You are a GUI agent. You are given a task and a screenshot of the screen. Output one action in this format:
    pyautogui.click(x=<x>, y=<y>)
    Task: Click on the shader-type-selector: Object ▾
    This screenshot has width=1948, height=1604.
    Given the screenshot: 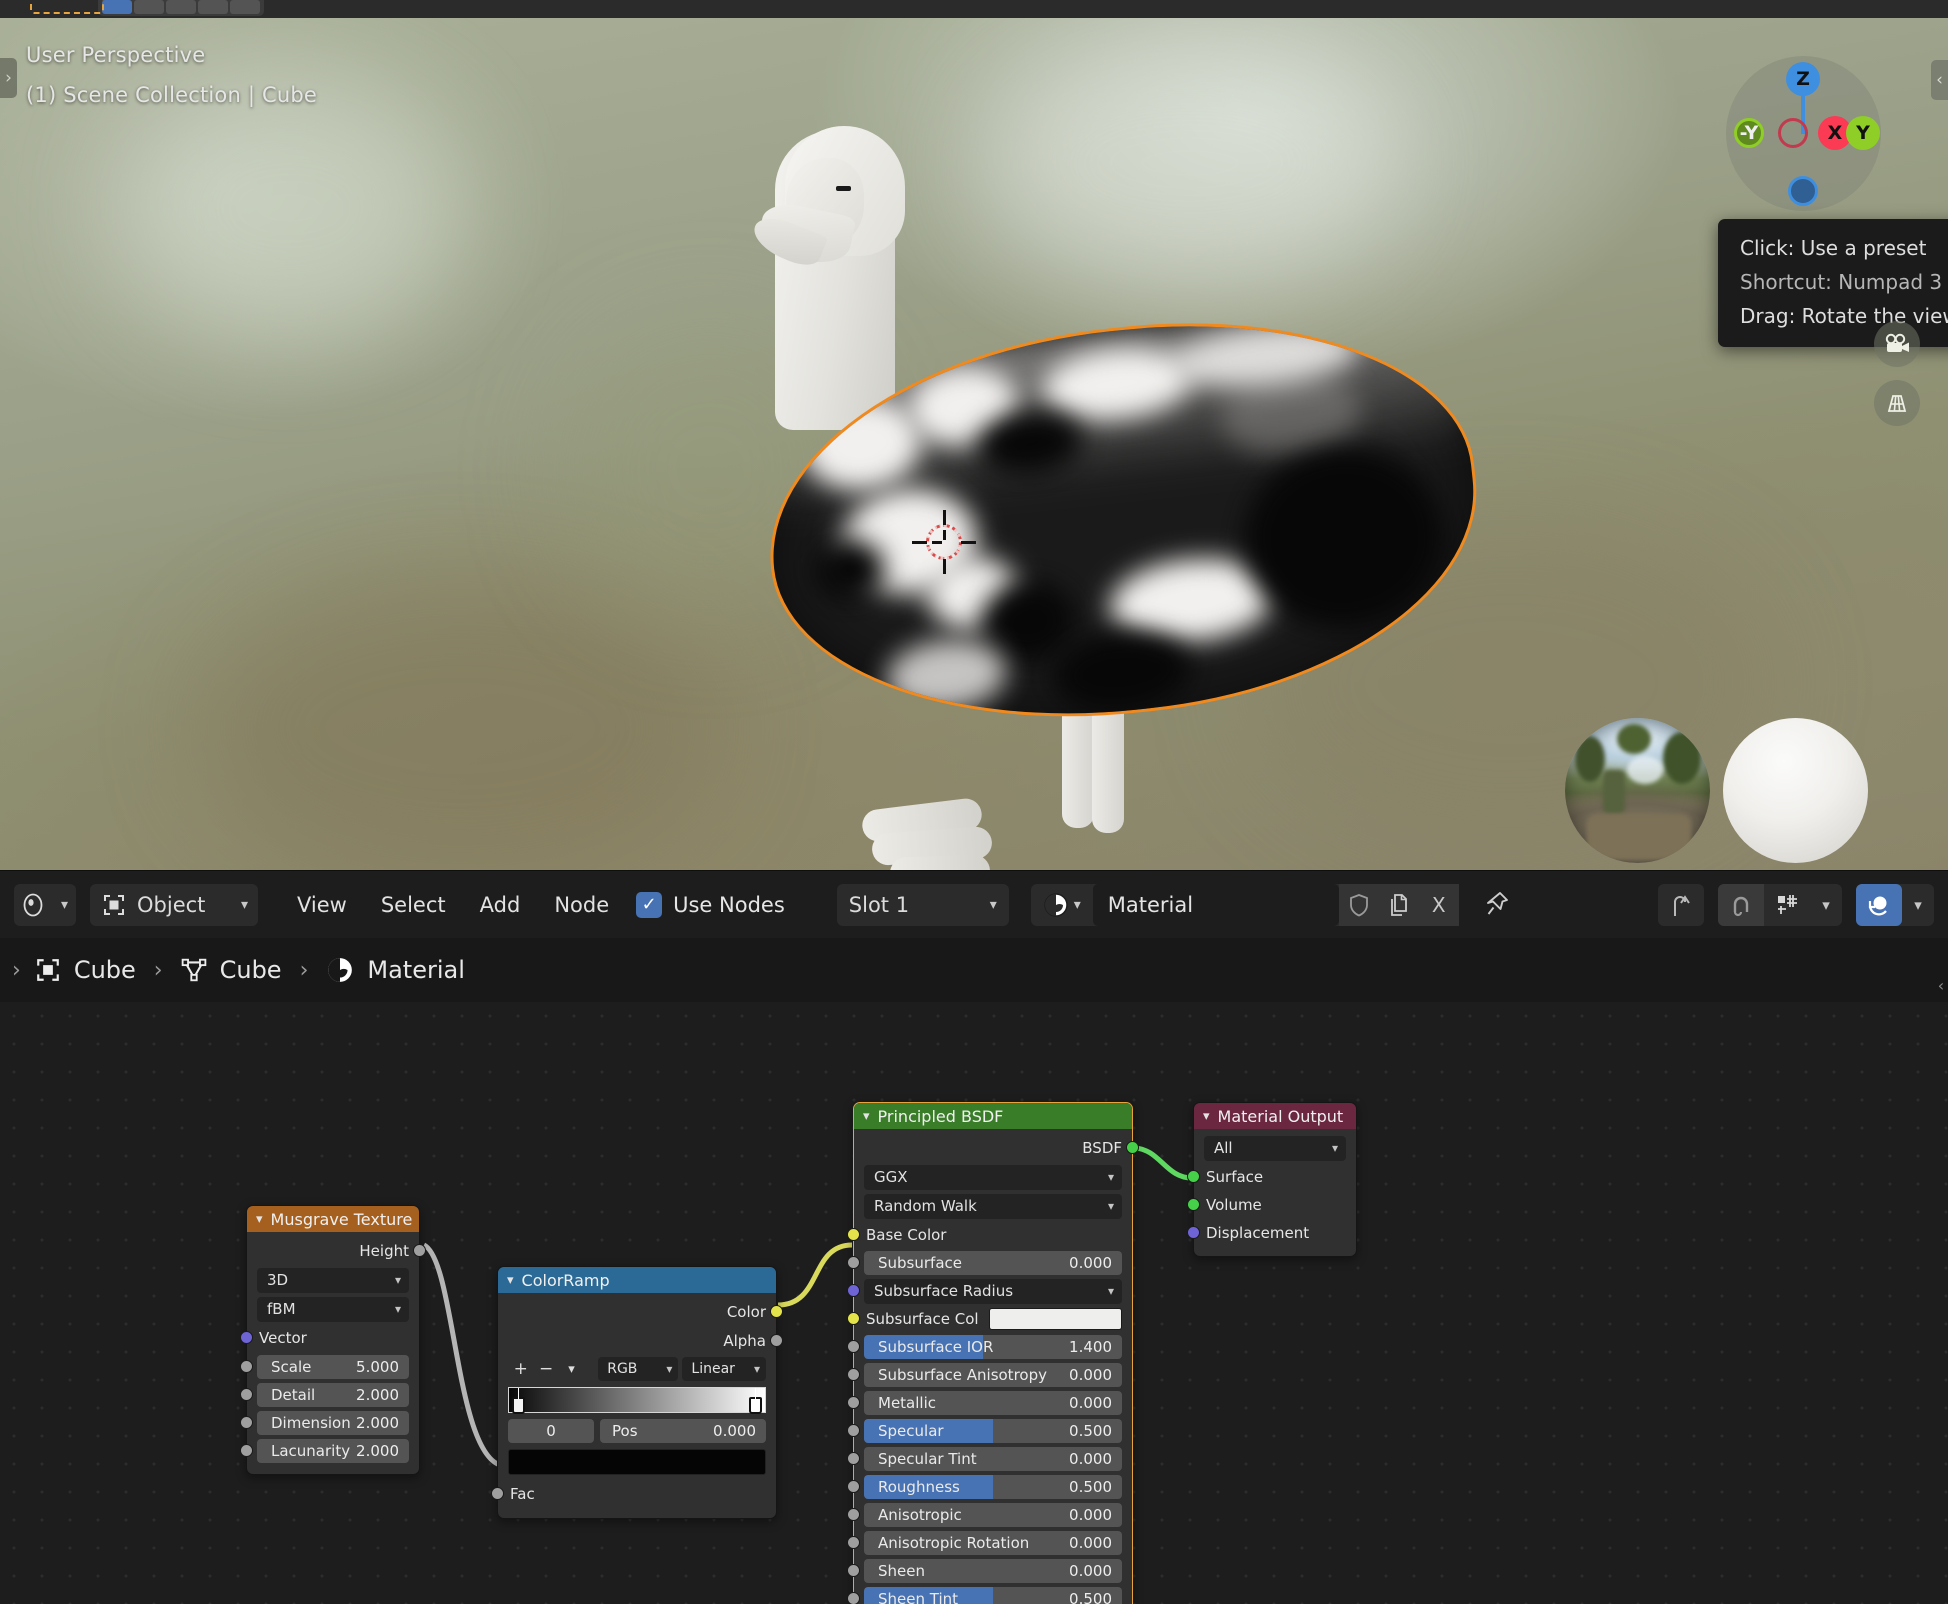 What is the action you would take?
    pyautogui.click(x=174, y=904)
    